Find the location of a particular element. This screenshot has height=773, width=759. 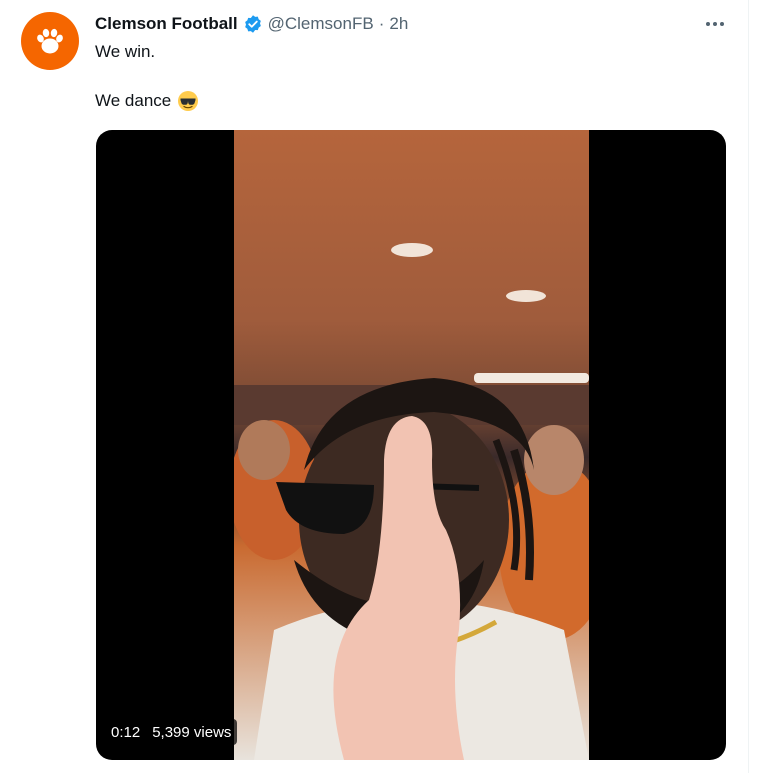

avatar is located at coordinates (50, 41).